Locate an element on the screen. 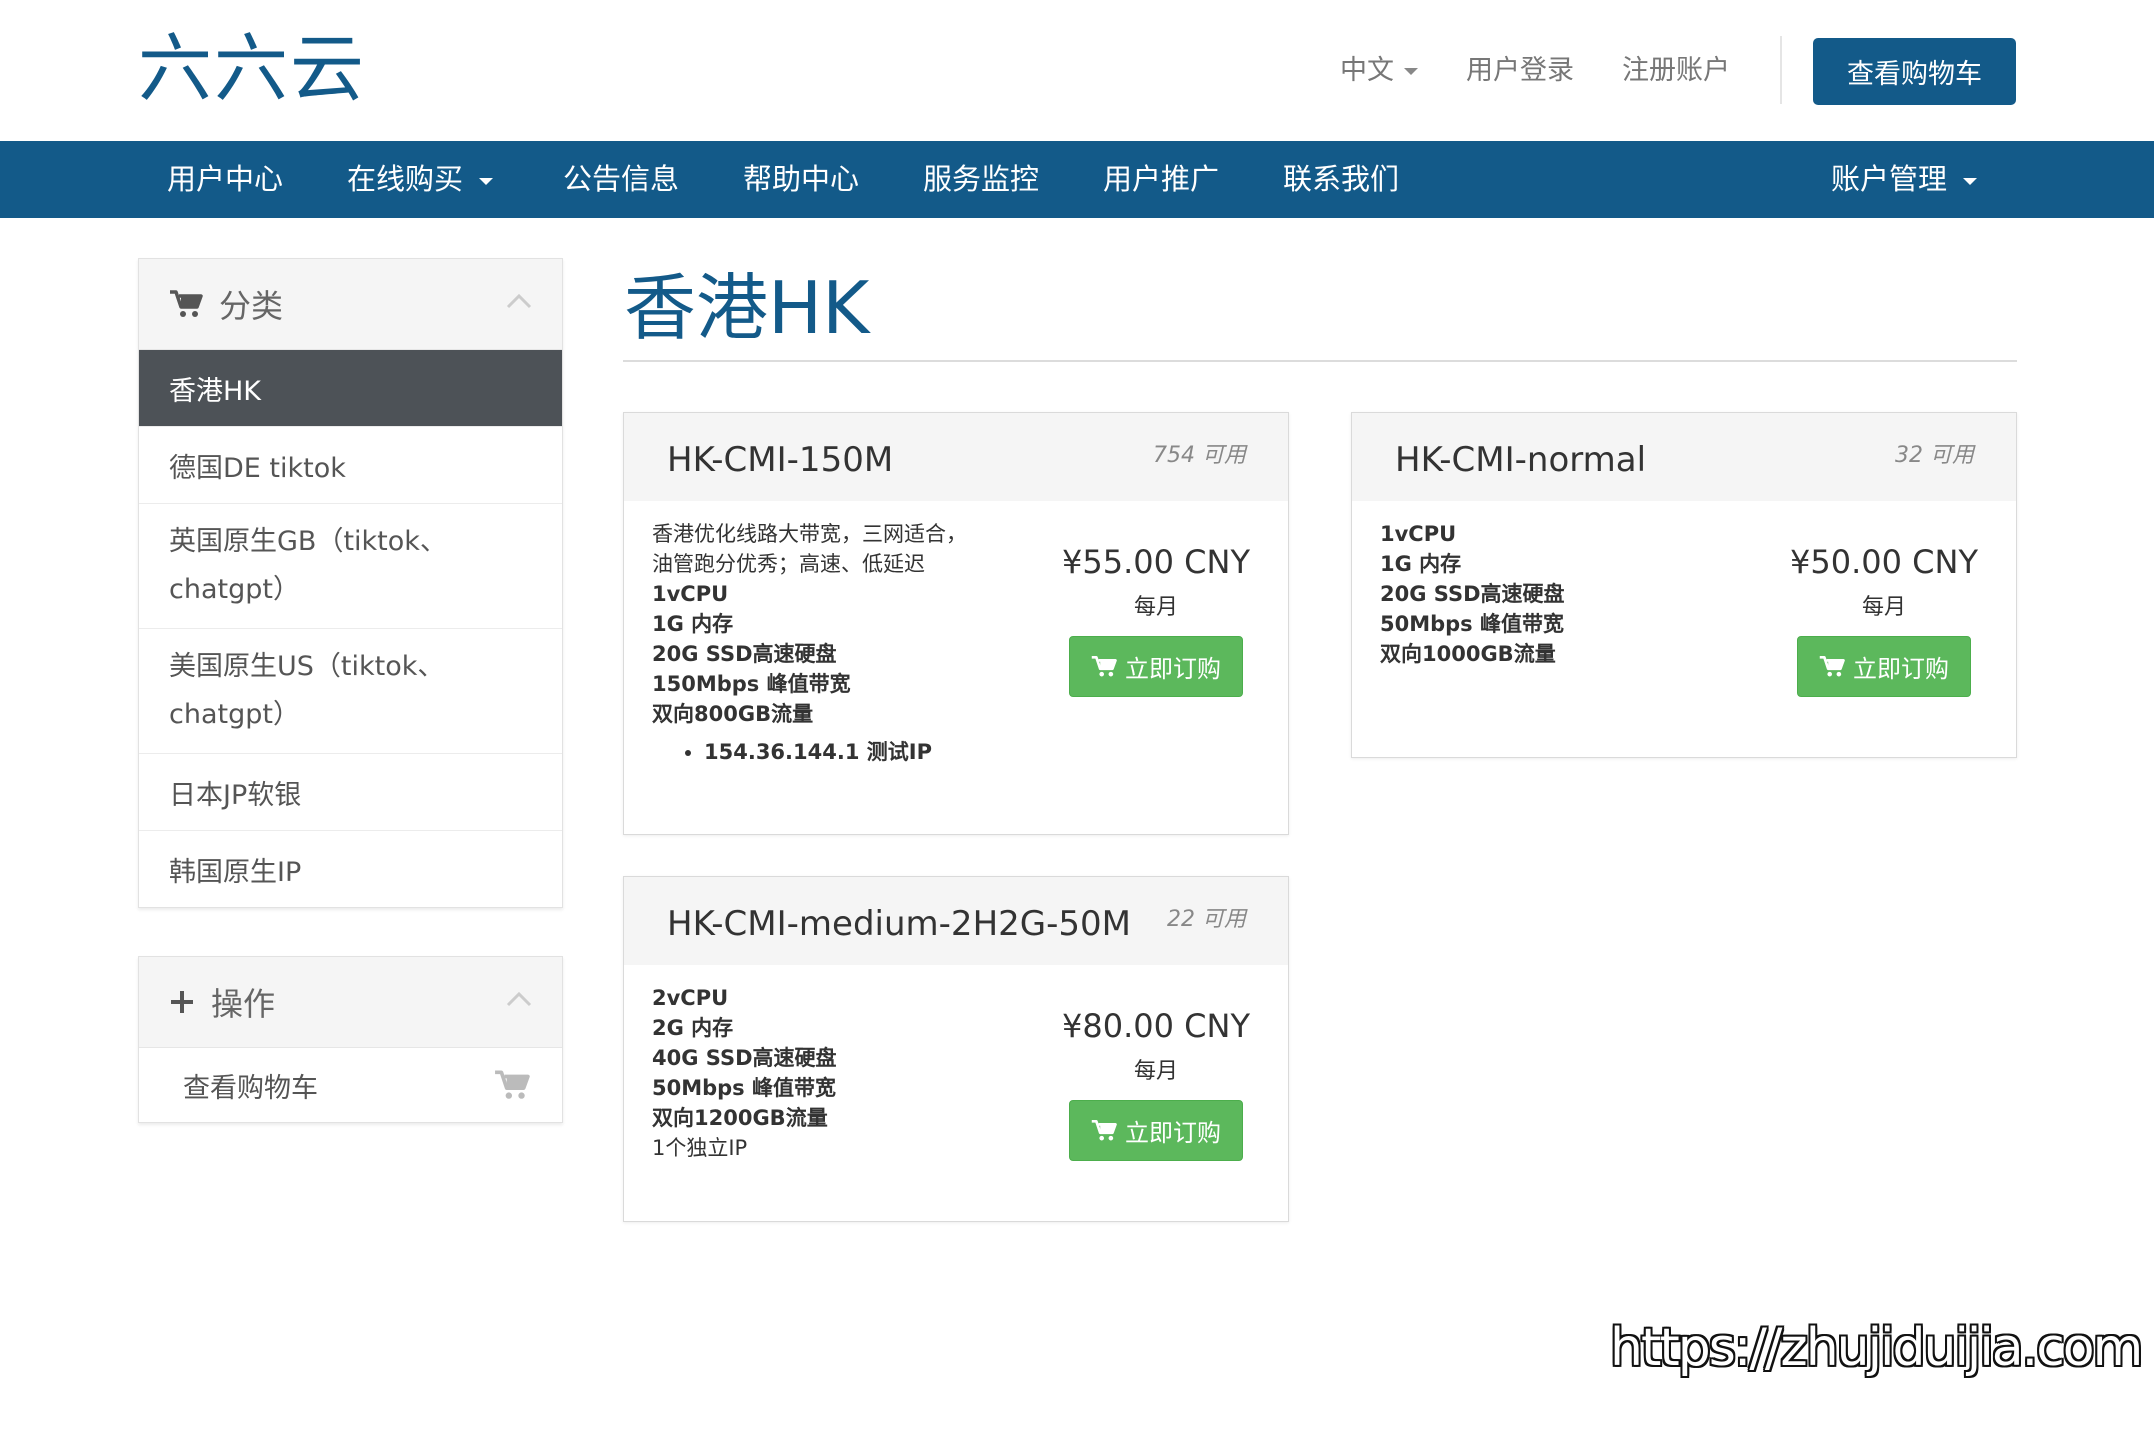 The width and height of the screenshot is (2154, 1438). desc-line: 150Mbps 峰值带宽 is located at coordinates (751, 684).